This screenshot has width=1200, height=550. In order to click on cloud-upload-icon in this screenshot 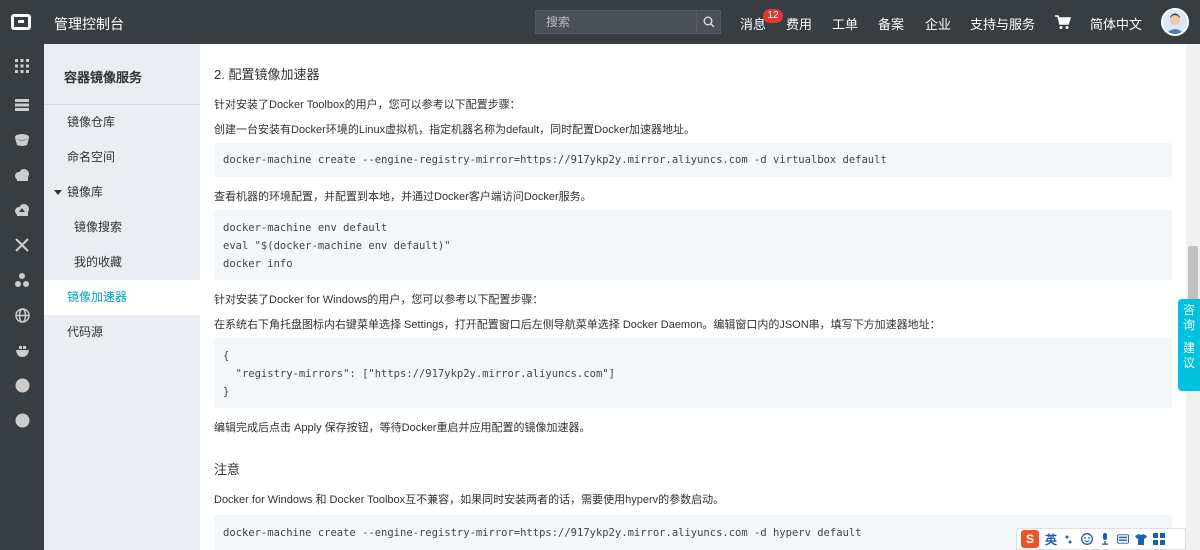, I will do `click(22, 210)`.